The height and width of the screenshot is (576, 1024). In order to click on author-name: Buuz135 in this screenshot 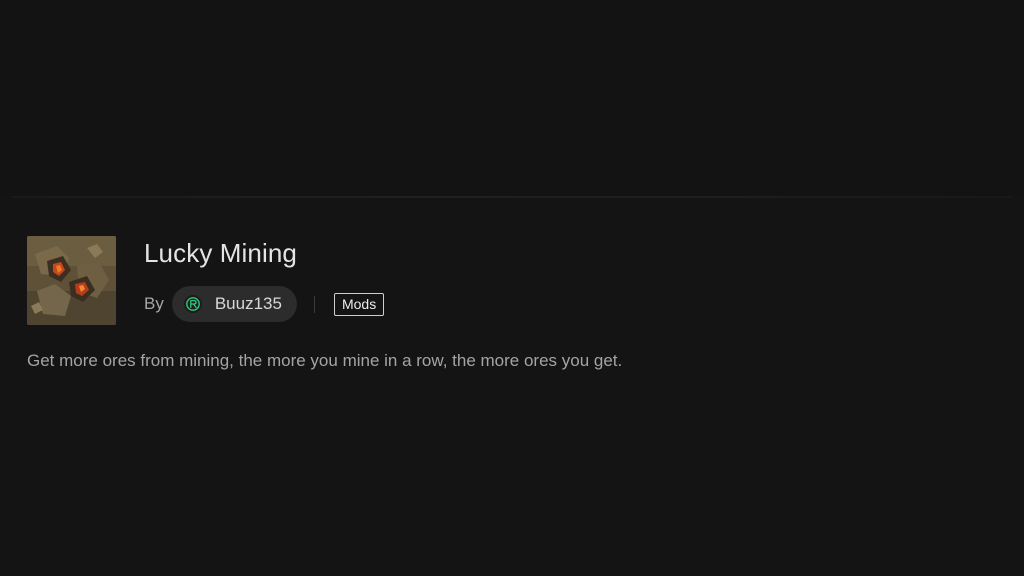, I will do `click(248, 303)`.